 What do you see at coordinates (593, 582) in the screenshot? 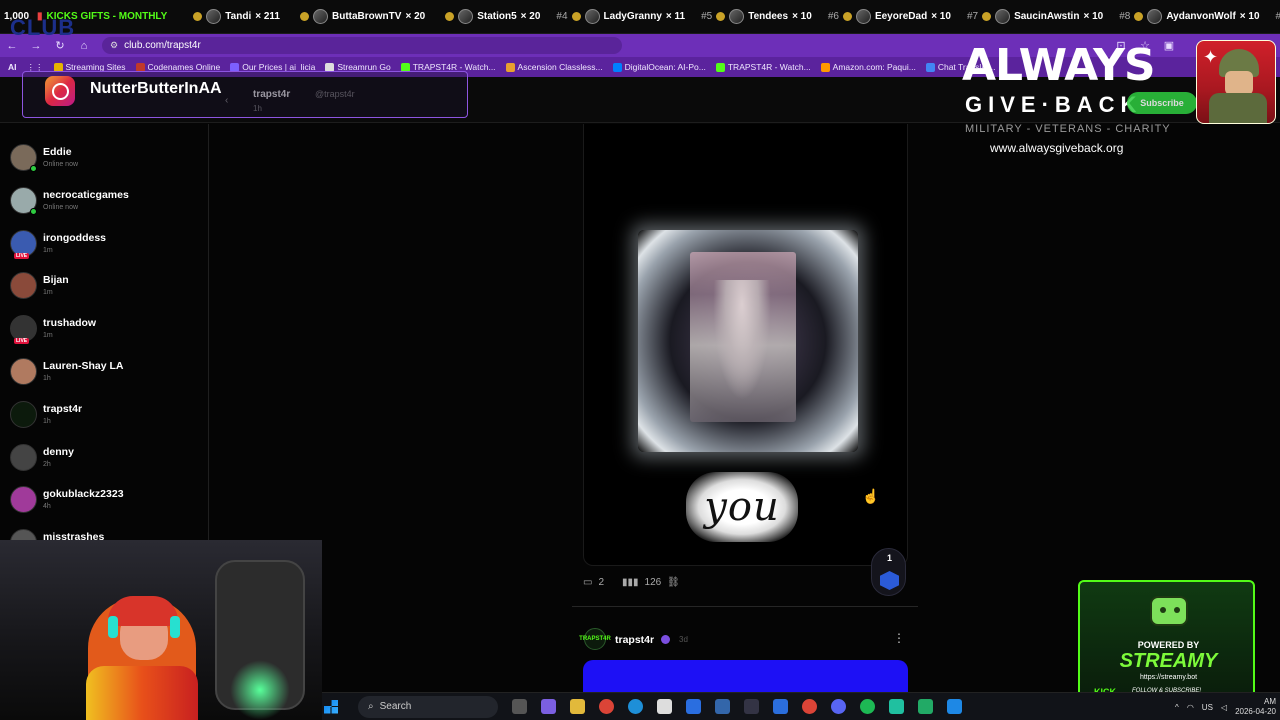
I see `comments-button: ▭ 2` at bounding box center [593, 582].